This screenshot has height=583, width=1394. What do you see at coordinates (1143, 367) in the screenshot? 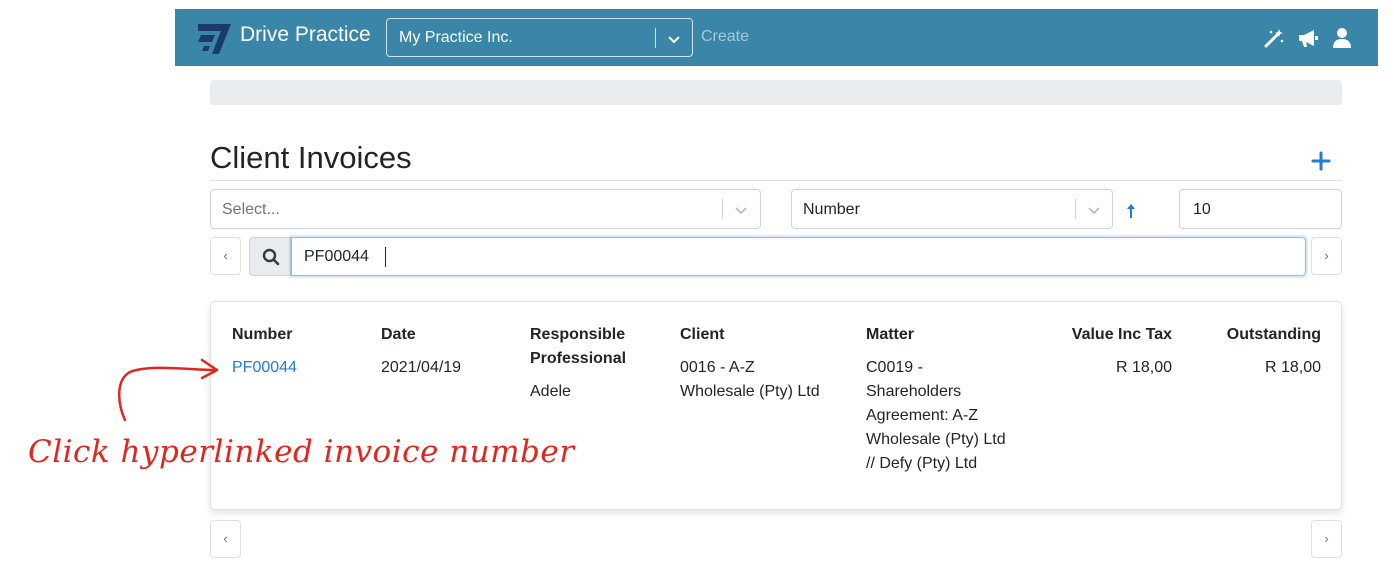
I see `invoice-value-inc-tax: R 18,00` at bounding box center [1143, 367].